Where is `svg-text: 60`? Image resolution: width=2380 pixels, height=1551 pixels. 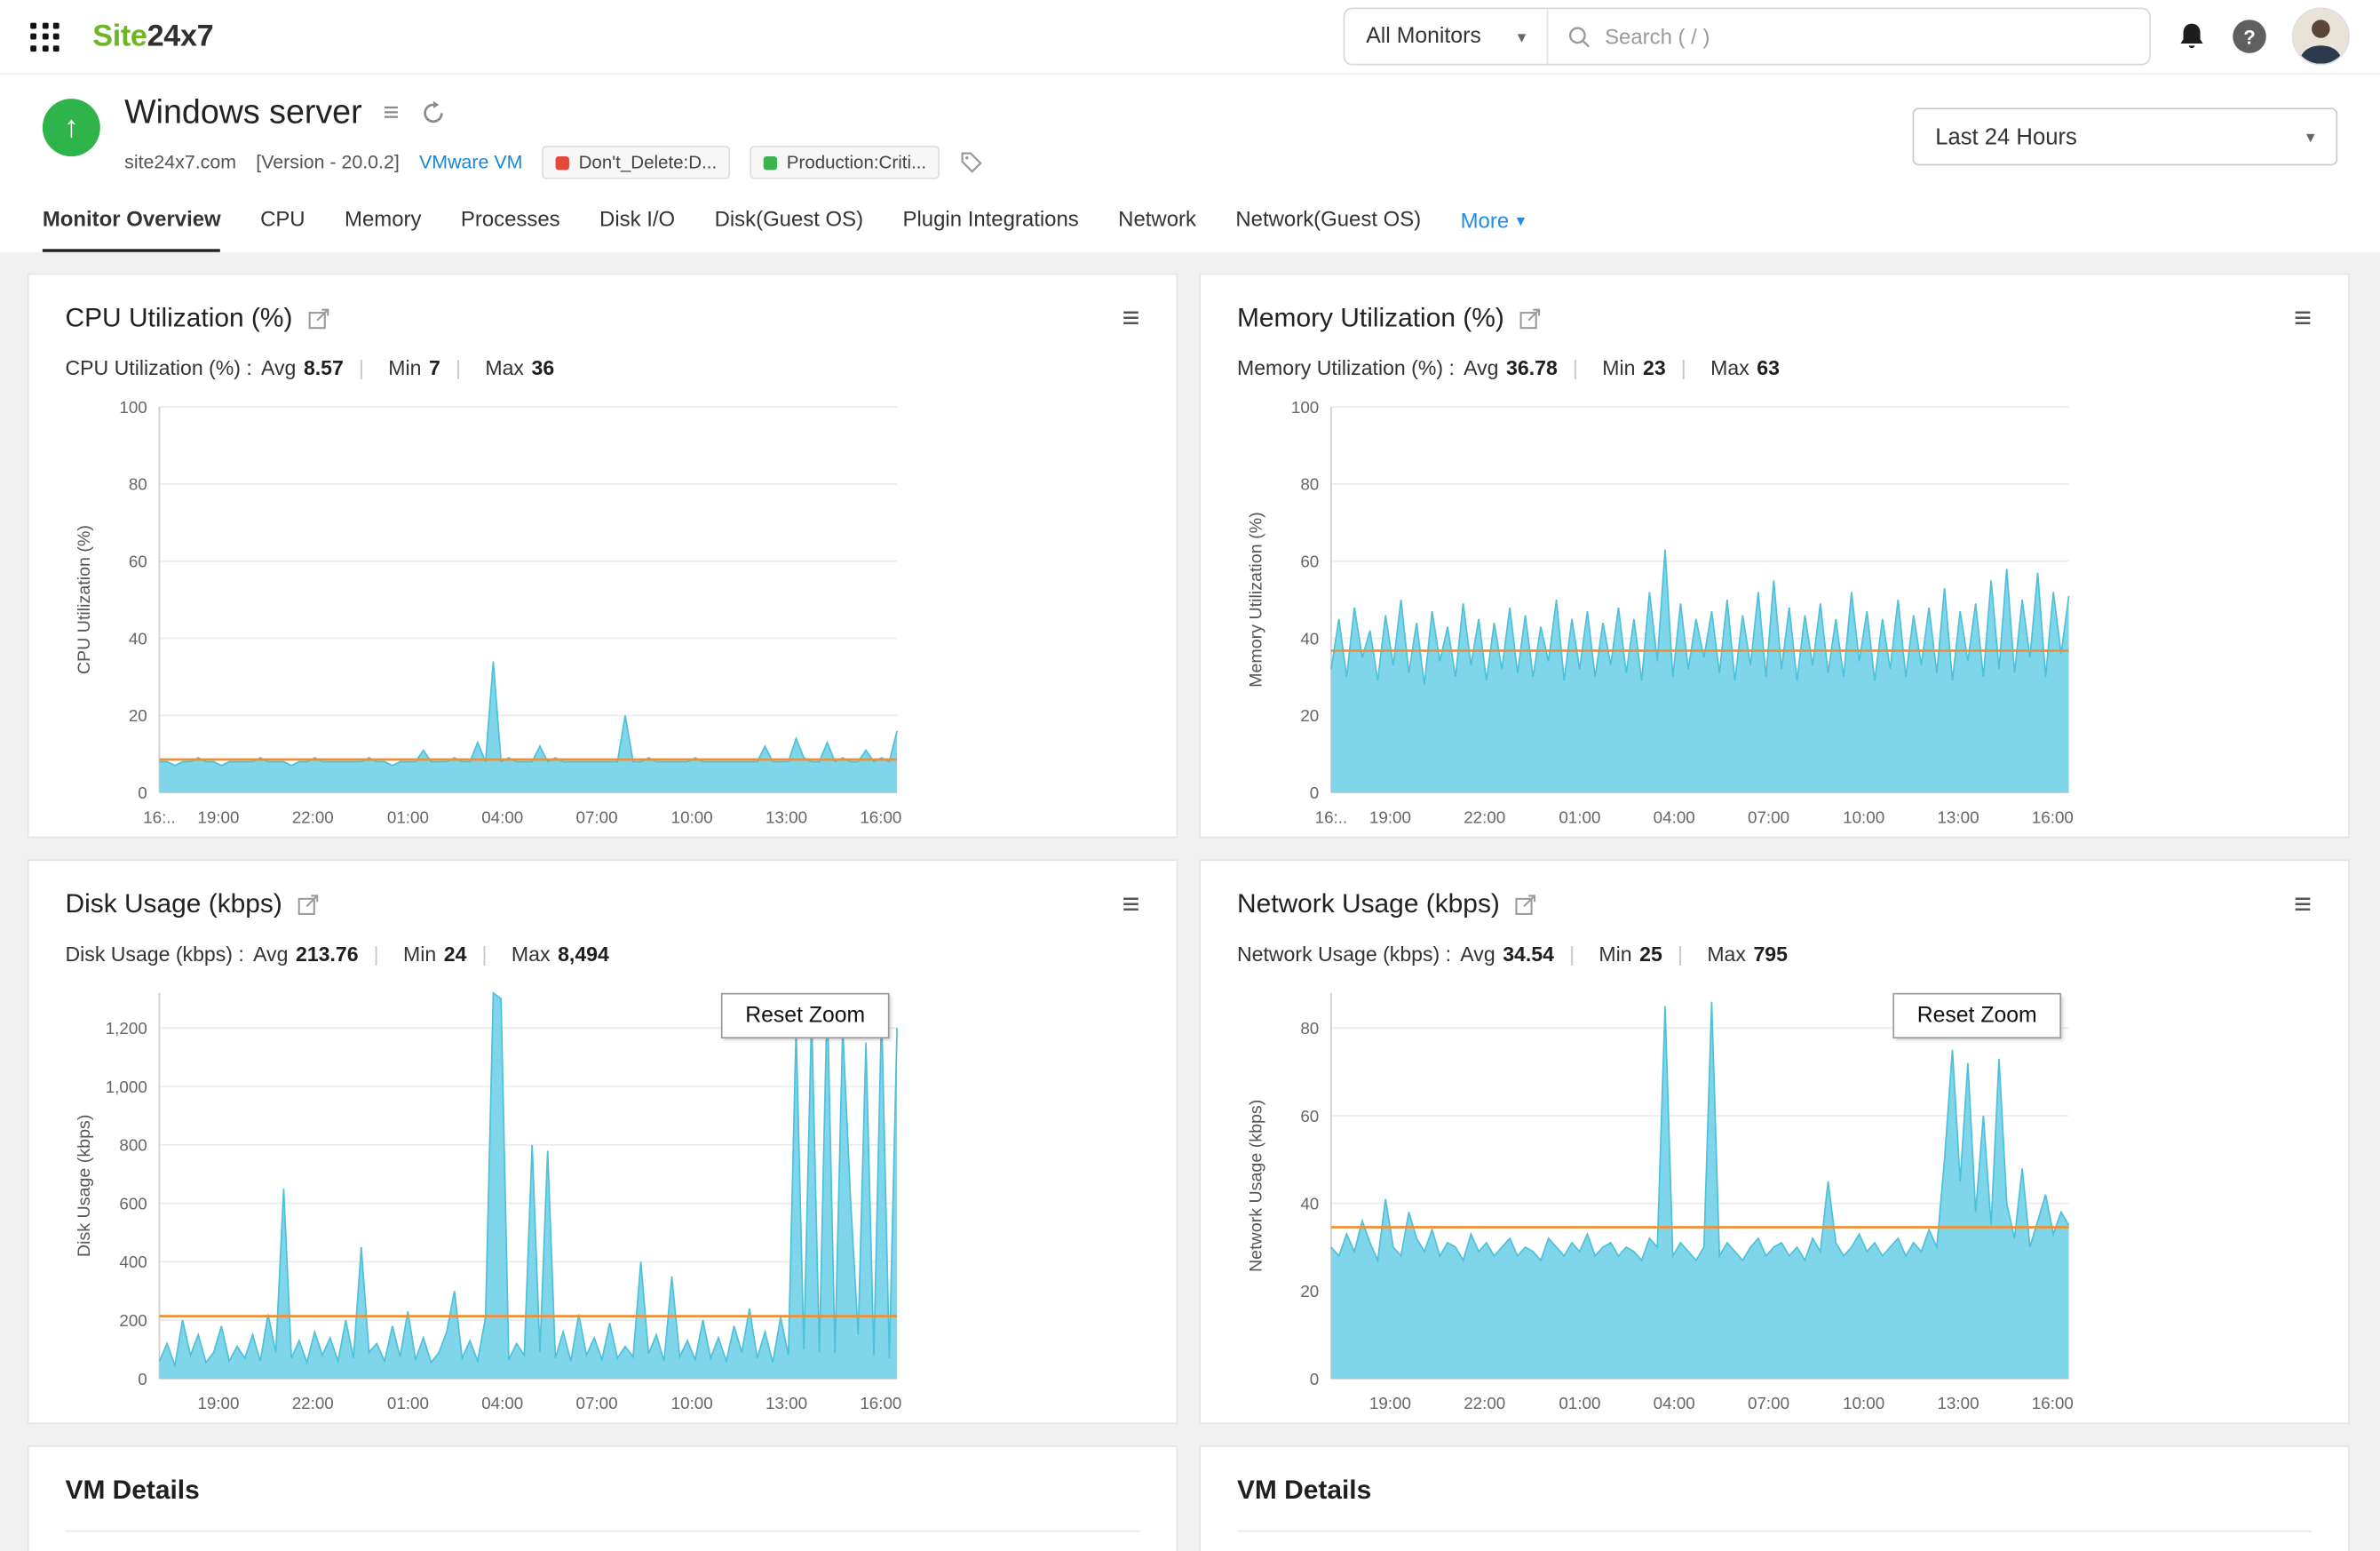 svg-text: 60 is located at coordinates (138, 562).